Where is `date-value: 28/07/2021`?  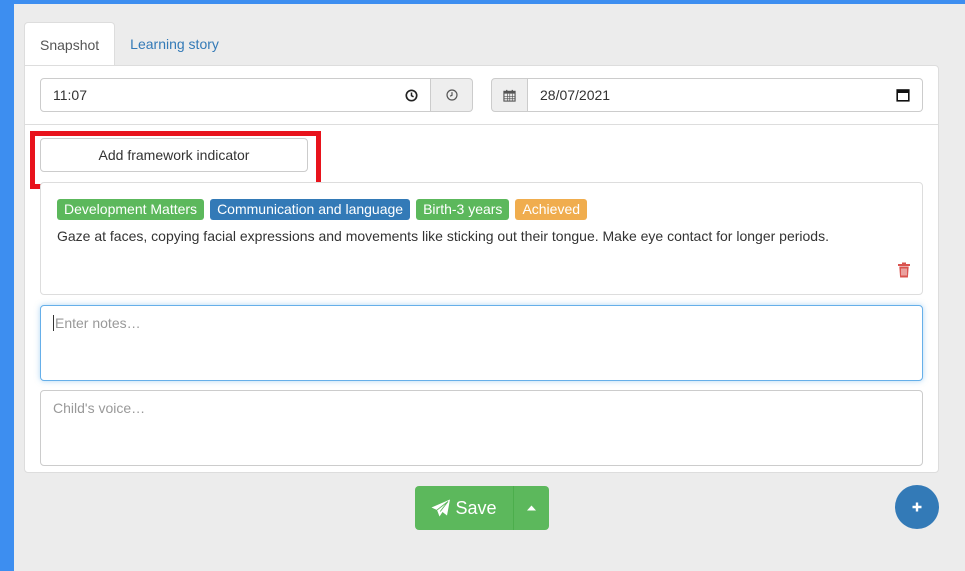 date-value: 28/07/2021 is located at coordinates (575, 95).